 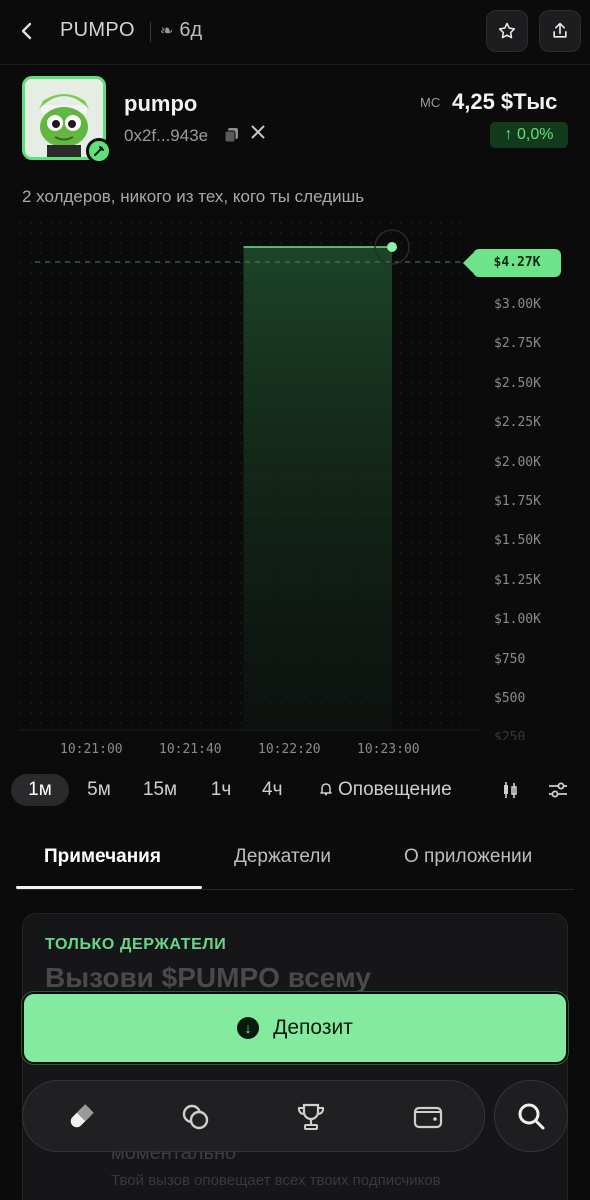 What do you see at coordinates (109, 887) in the screenshot?
I see `active-tab-indicator` at bounding box center [109, 887].